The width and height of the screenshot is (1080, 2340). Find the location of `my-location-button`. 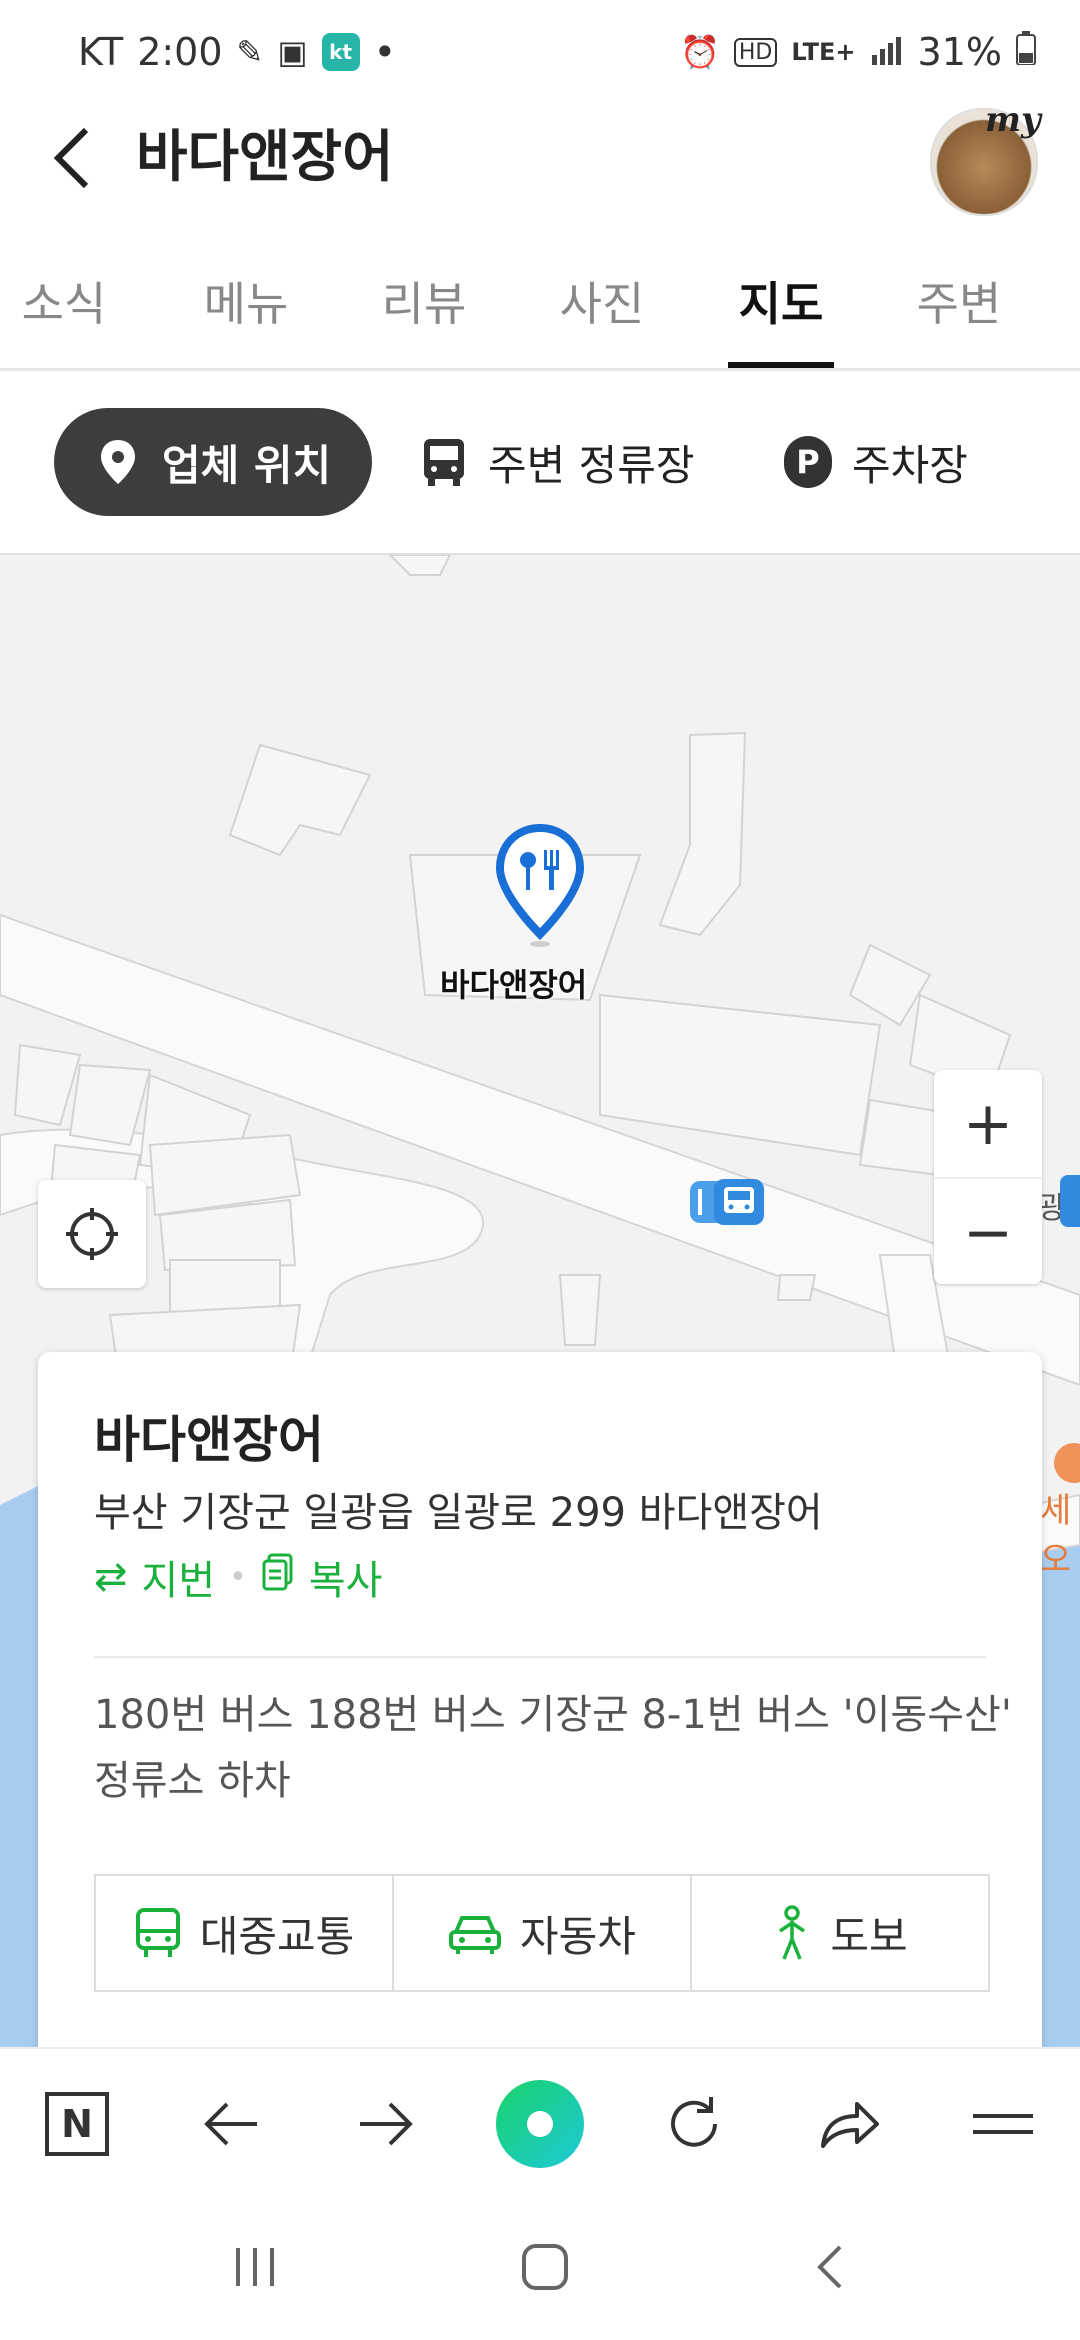

my-location-button is located at coordinates (92, 1234).